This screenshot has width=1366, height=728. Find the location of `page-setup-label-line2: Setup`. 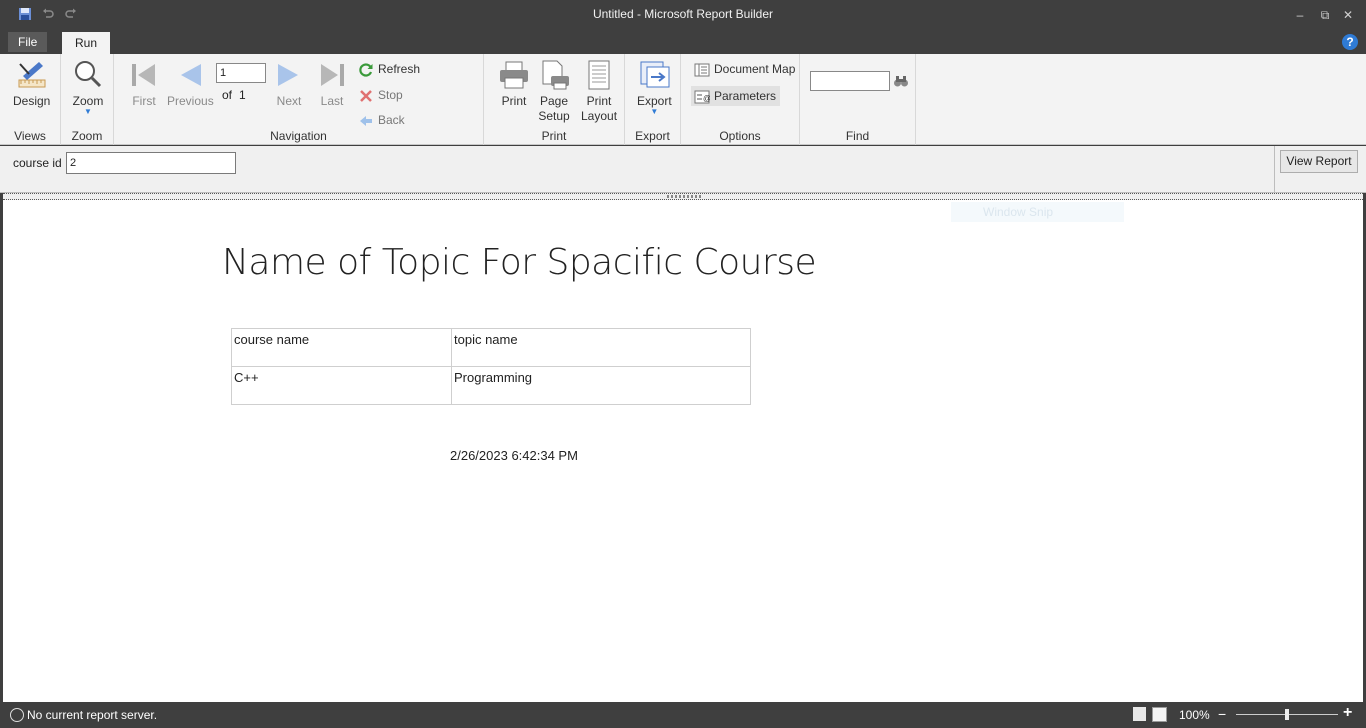

page-setup-label-line2: Setup is located at coordinates (554, 116).